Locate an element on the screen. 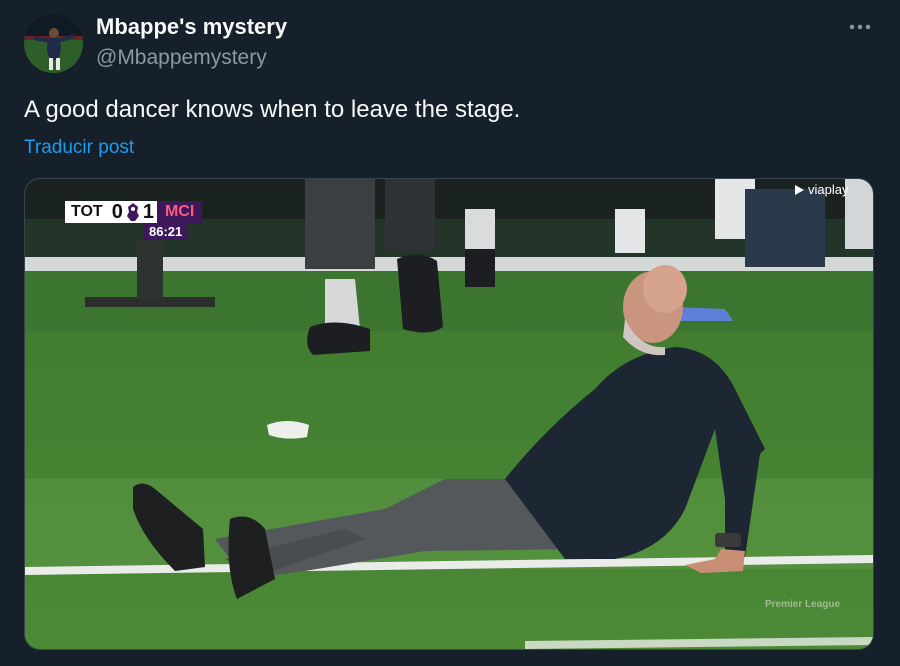  home-score: 0 is located at coordinates (117, 212).